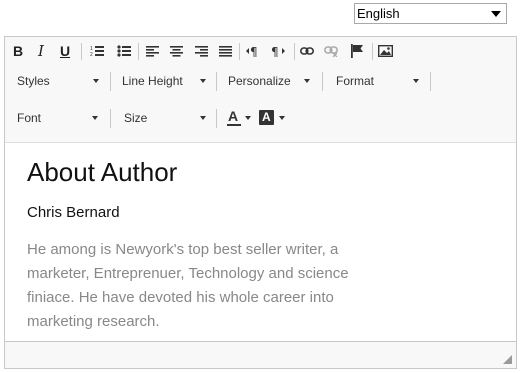 The width and height of the screenshot is (520, 373). I want to click on font-color-button: A, so click(239, 118).